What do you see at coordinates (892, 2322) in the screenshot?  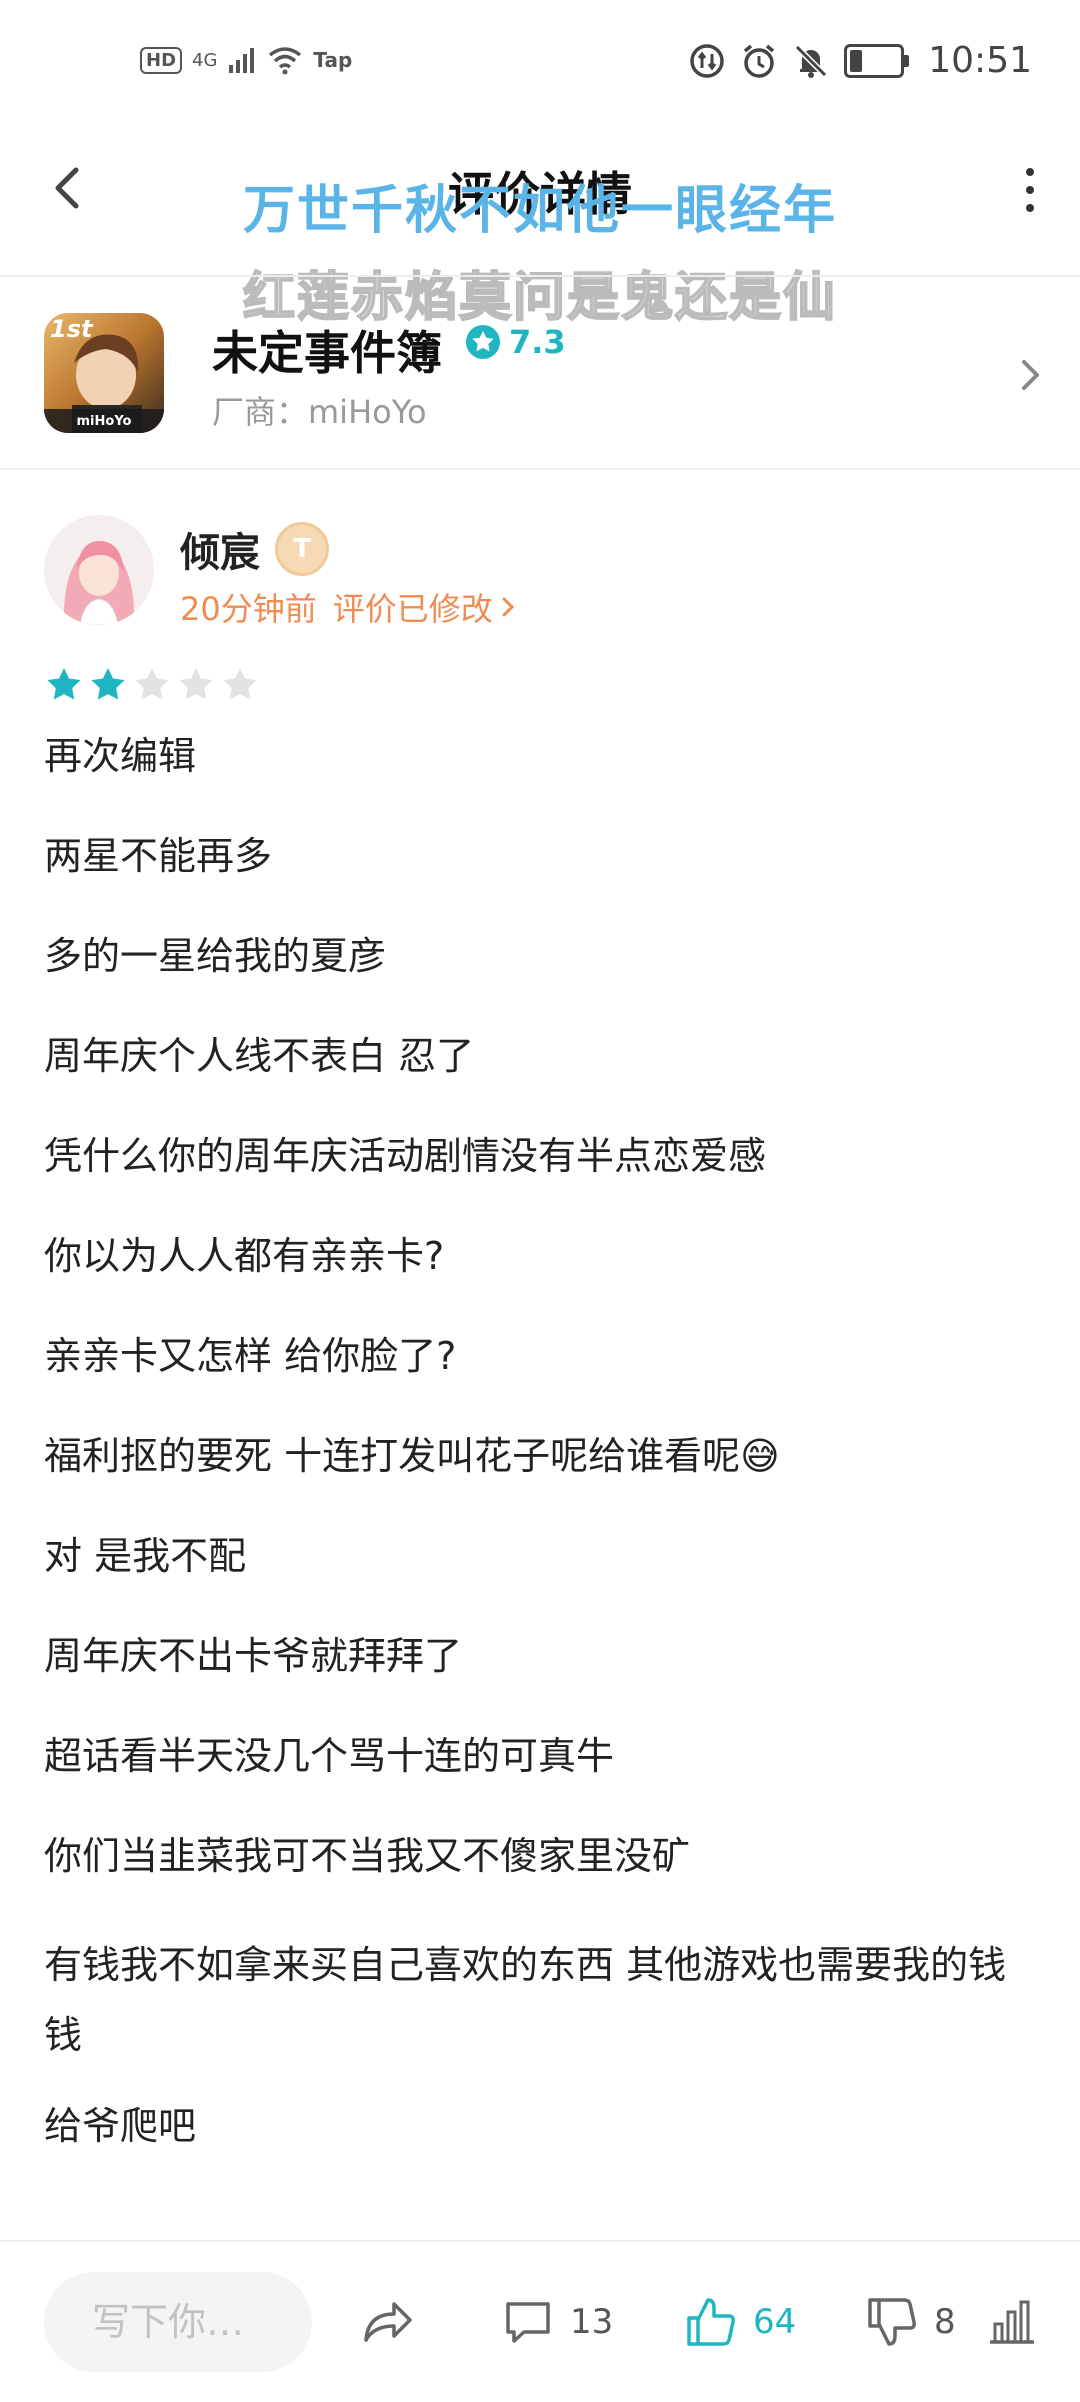 I see `thumbs-down-icon` at bounding box center [892, 2322].